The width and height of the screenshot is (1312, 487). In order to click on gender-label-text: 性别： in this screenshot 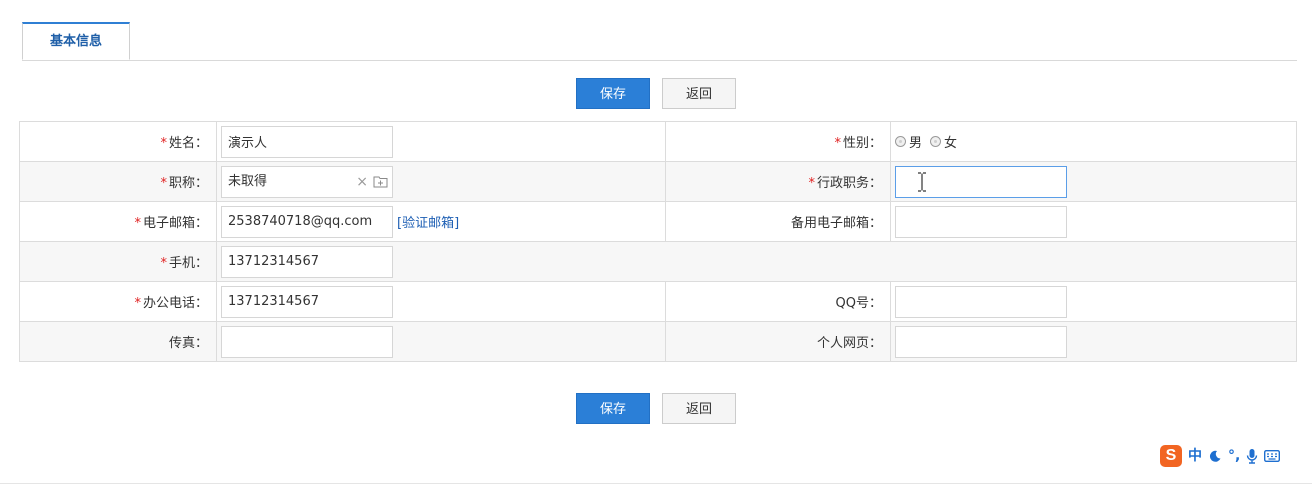, I will do `click(862, 143)`.